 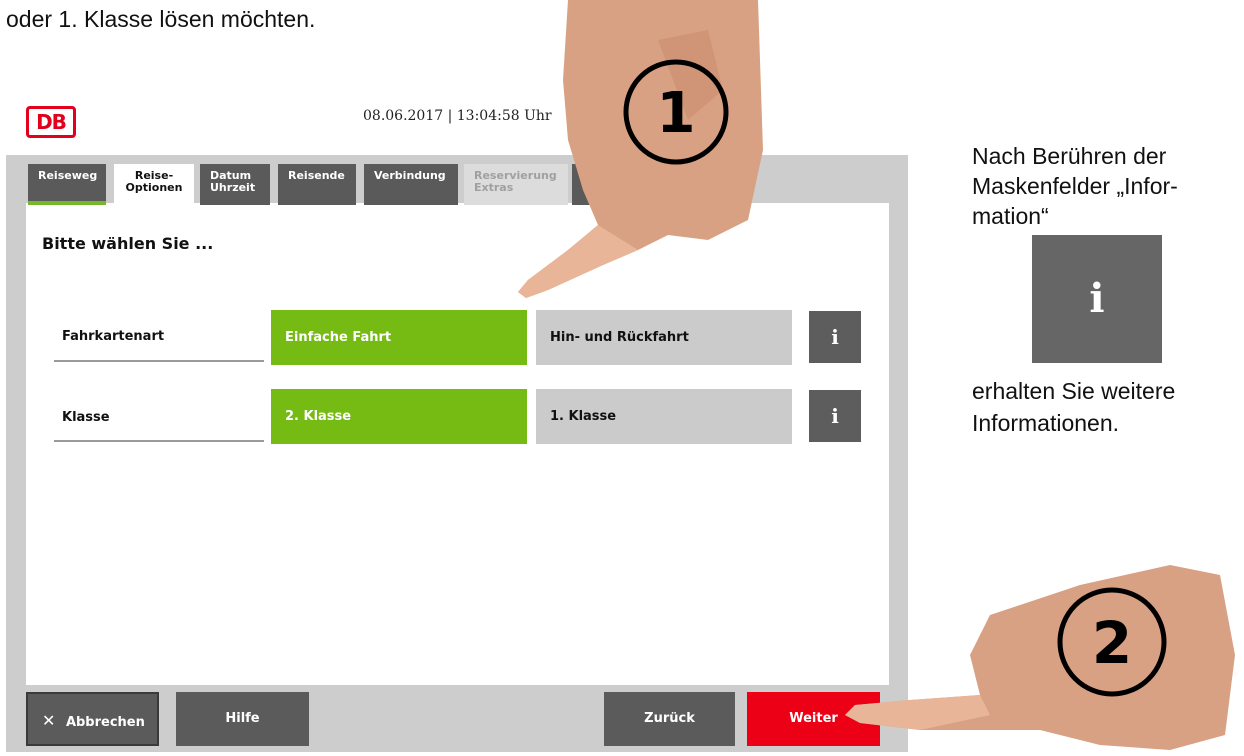 What do you see at coordinates (410, 175) in the screenshot?
I see `tab-label: Verbindung` at bounding box center [410, 175].